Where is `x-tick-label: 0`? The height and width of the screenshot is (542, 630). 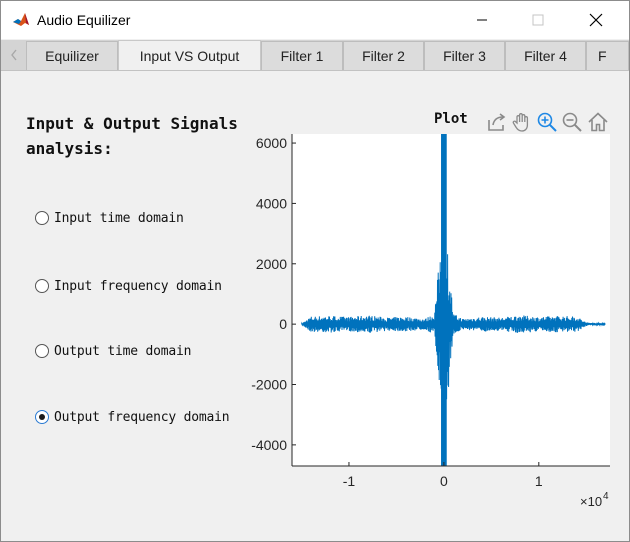
x-tick-label: 0 is located at coordinates (444, 481).